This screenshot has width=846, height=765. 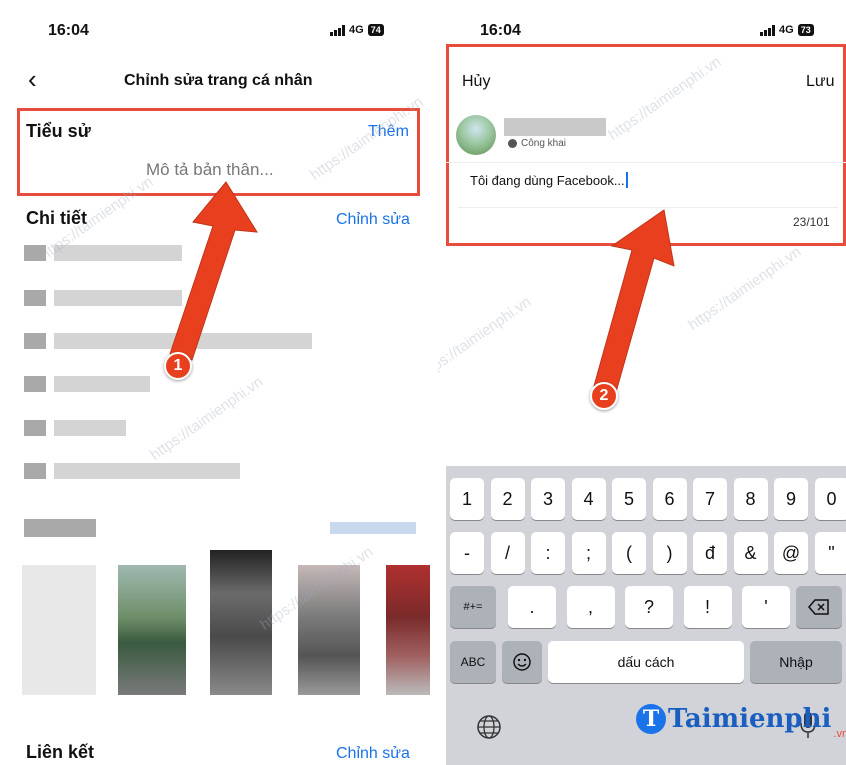 I want to click on brand-logo: T Taimienphi .vn, so click(x=741, y=722).